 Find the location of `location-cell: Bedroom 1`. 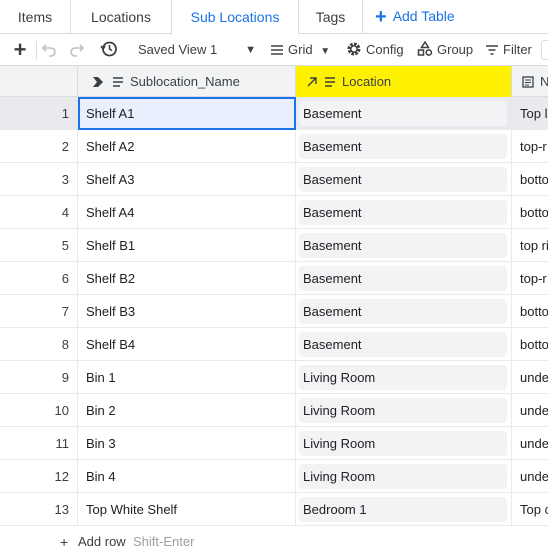

location-cell: Bedroom 1 is located at coordinates (404, 509).